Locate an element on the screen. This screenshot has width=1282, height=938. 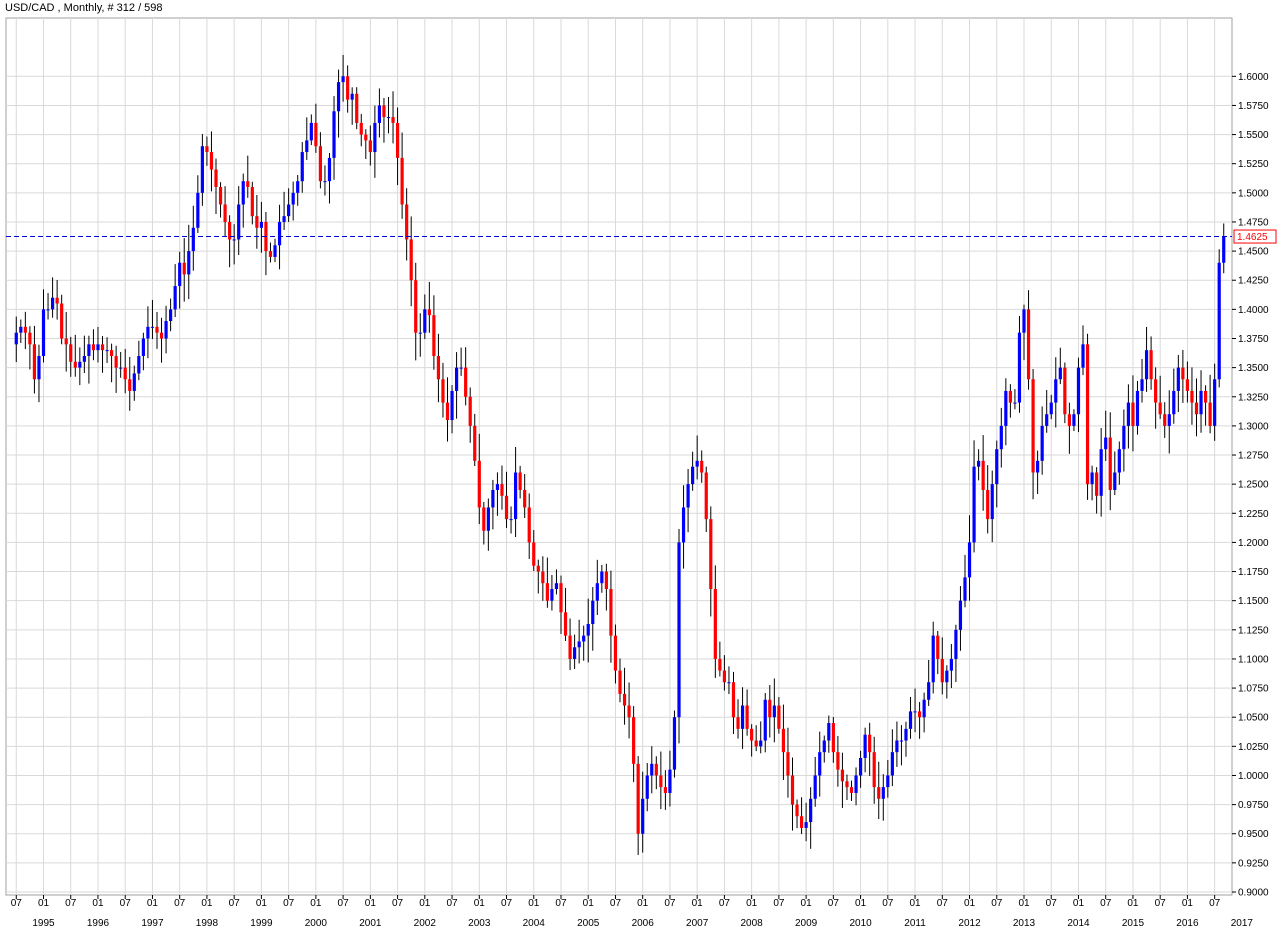
x-year-label: 1995 is located at coordinates (43, 923).